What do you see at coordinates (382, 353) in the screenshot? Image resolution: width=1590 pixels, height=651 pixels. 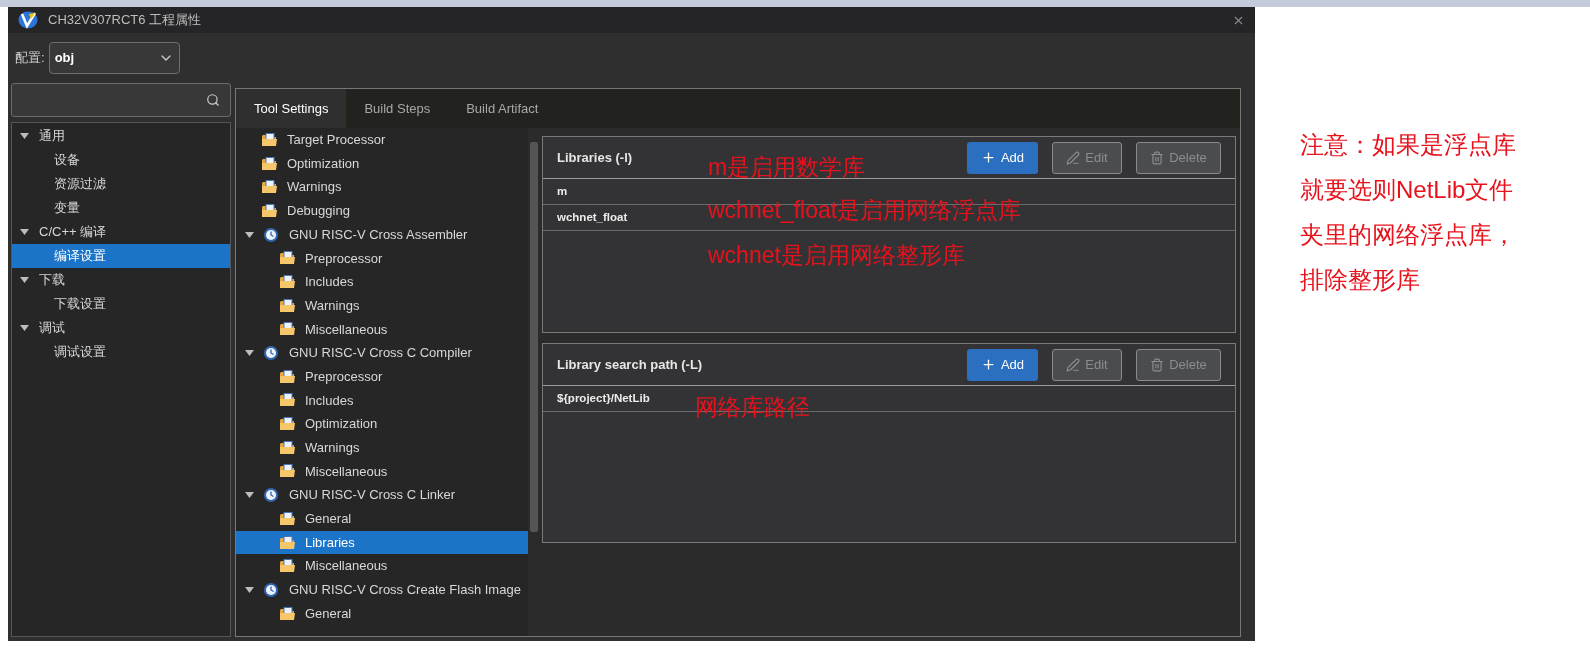 I see `tree-item: GNU RISC-V Cross C Compiler` at bounding box center [382, 353].